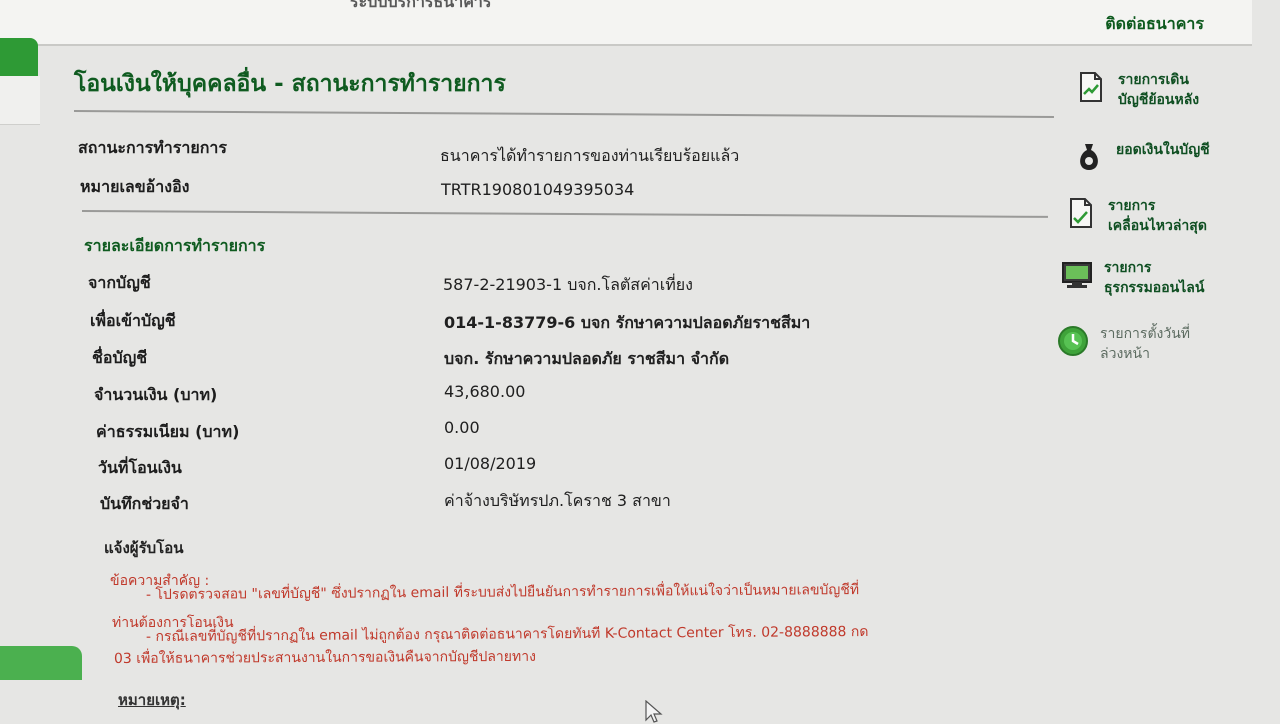 The image size is (1280, 724). I want to click on account-name-label: ชื่อบัญชี, so click(120, 357).